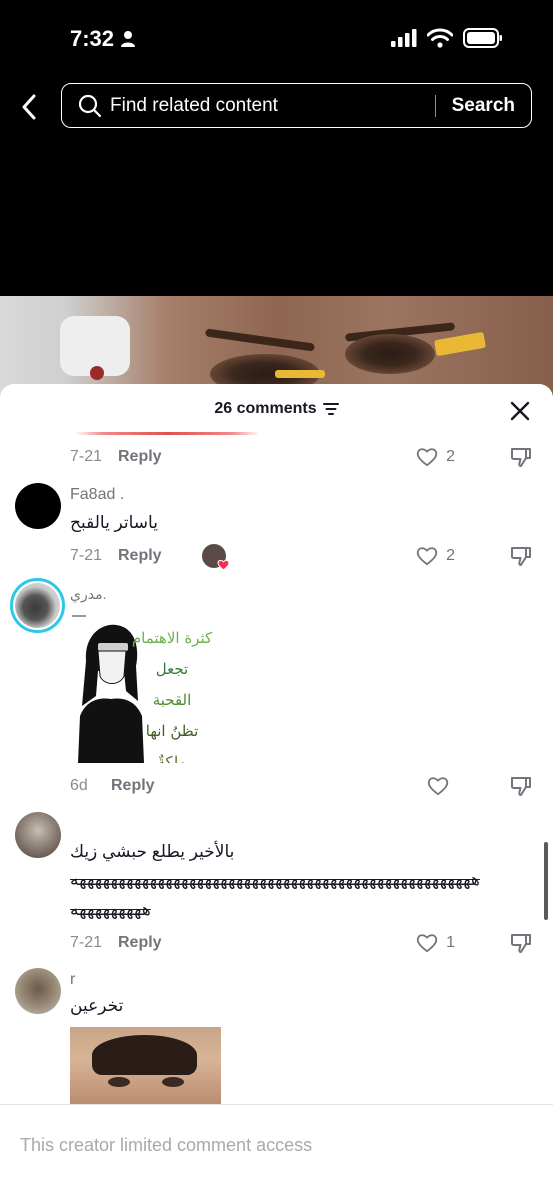  What do you see at coordinates (215, 557) in the screenshot?
I see `creator-liked-avatar` at bounding box center [215, 557].